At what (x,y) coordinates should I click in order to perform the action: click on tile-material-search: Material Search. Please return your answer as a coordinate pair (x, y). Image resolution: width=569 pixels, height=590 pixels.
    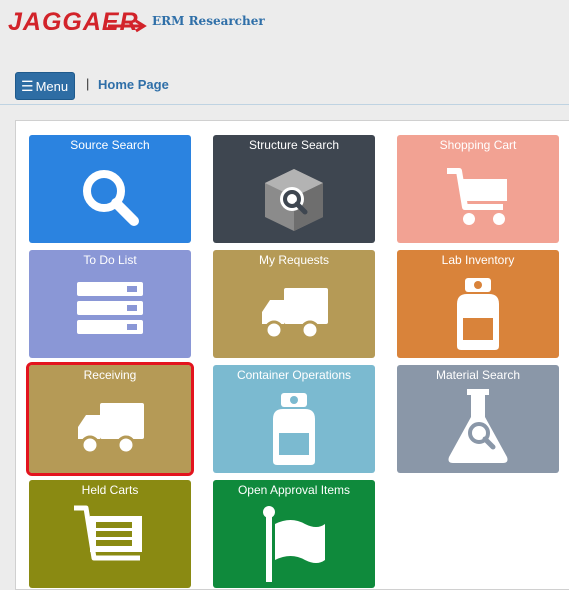
    Looking at the image, I should click on (478, 419).